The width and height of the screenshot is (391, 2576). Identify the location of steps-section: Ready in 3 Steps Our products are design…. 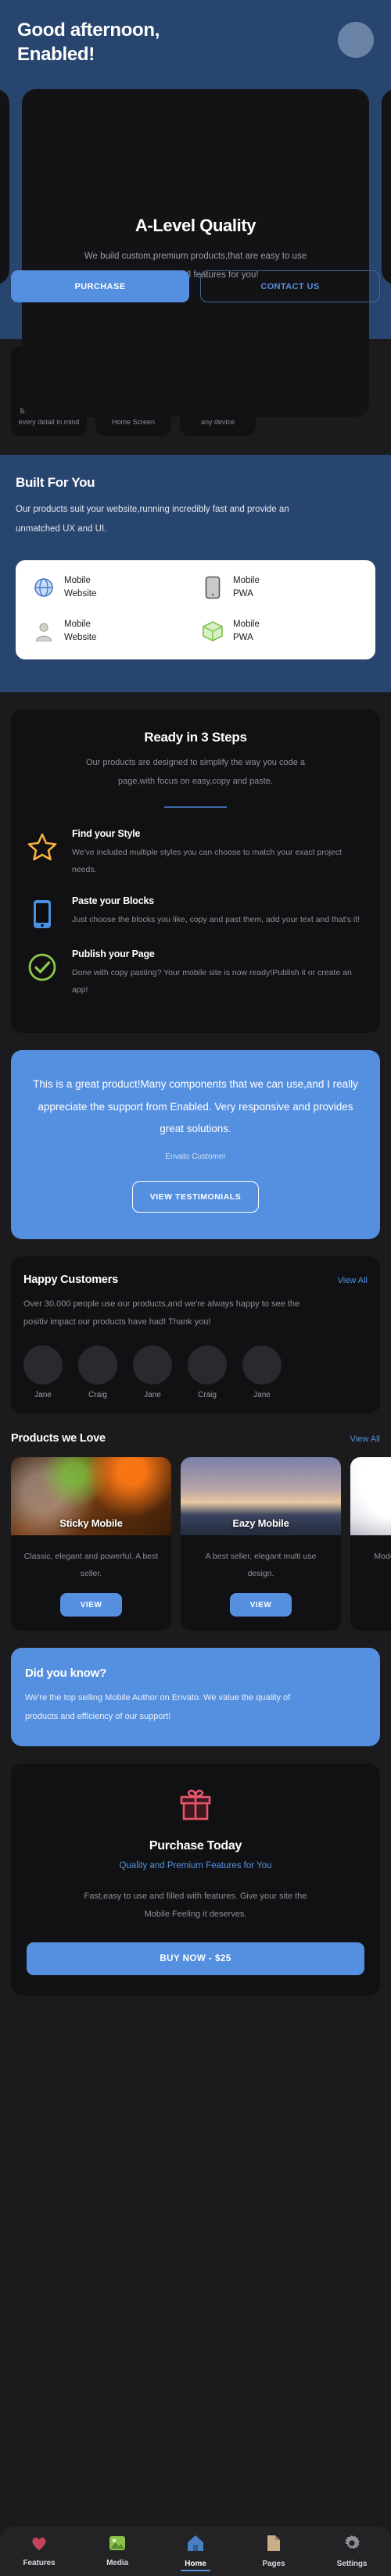
(195, 872).